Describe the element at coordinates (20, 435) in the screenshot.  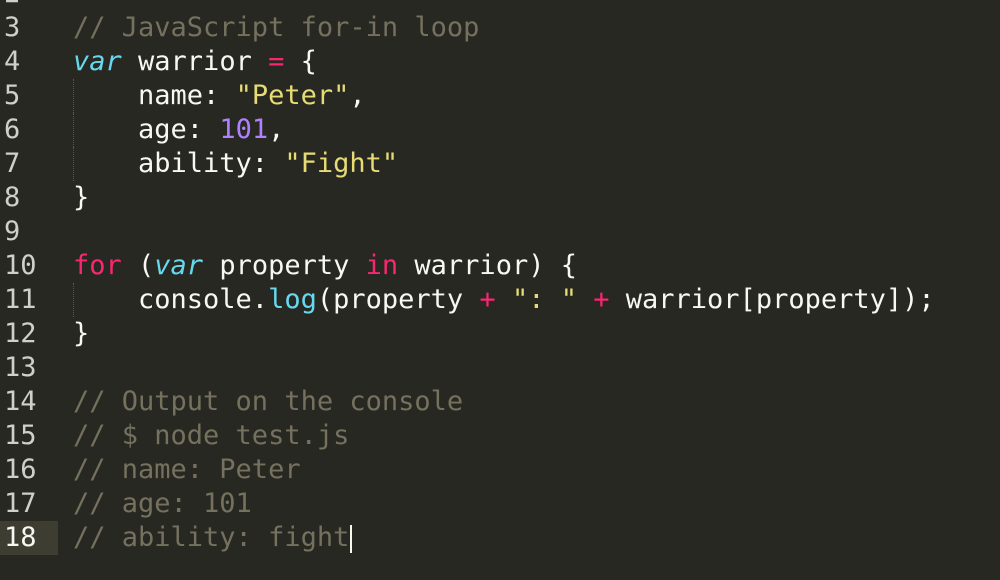
I see `line-number: 15` at that location.